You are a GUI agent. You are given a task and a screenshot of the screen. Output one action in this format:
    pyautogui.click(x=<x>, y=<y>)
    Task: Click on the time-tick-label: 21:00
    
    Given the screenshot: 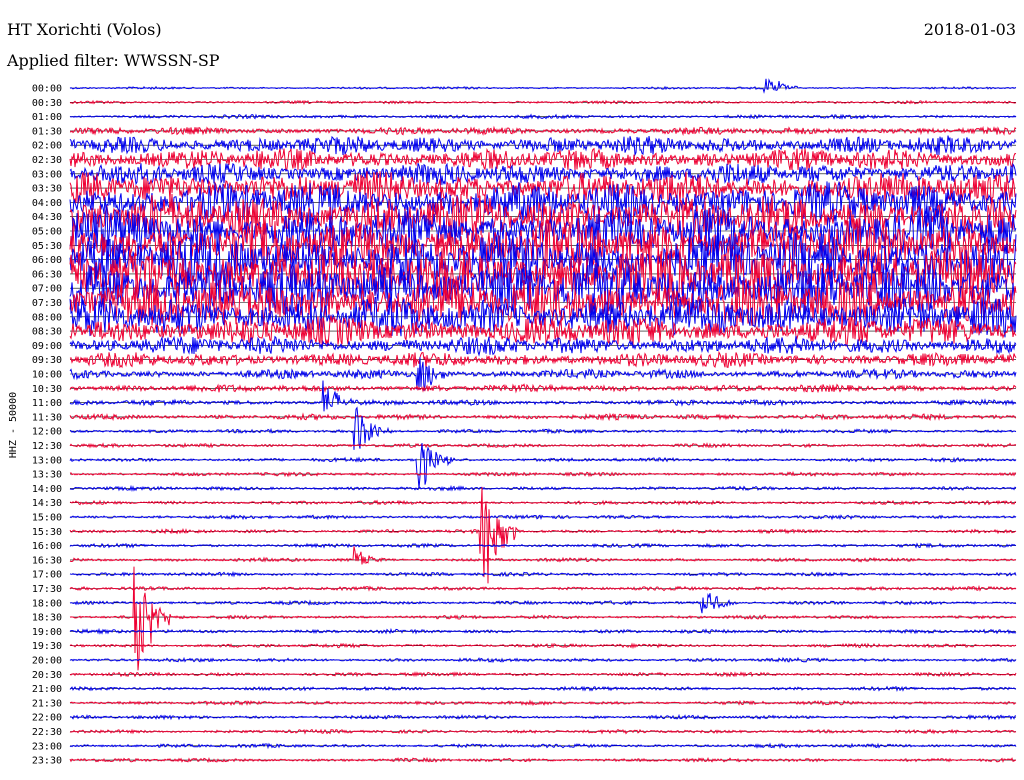 What is the action you would take?
    pyautogui.click(x=47, y=689)
    